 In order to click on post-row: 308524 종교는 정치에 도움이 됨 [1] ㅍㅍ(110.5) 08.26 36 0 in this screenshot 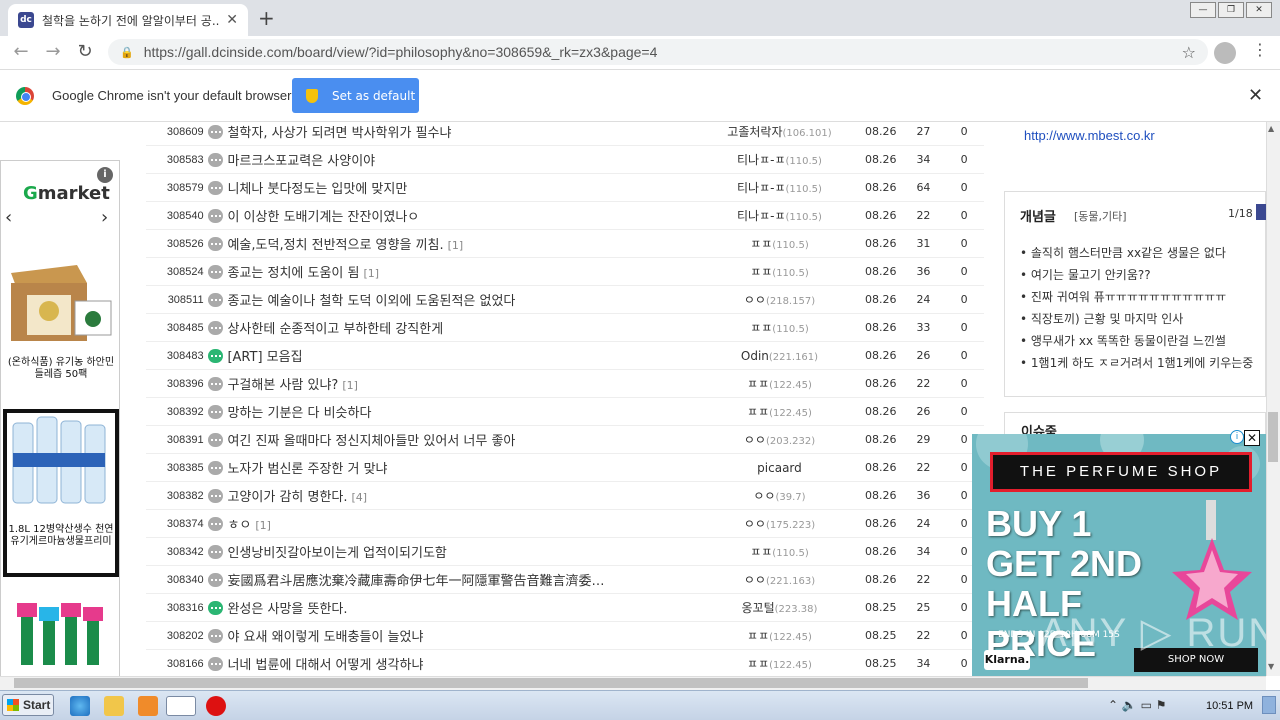, I will do `click(565, 272)`.